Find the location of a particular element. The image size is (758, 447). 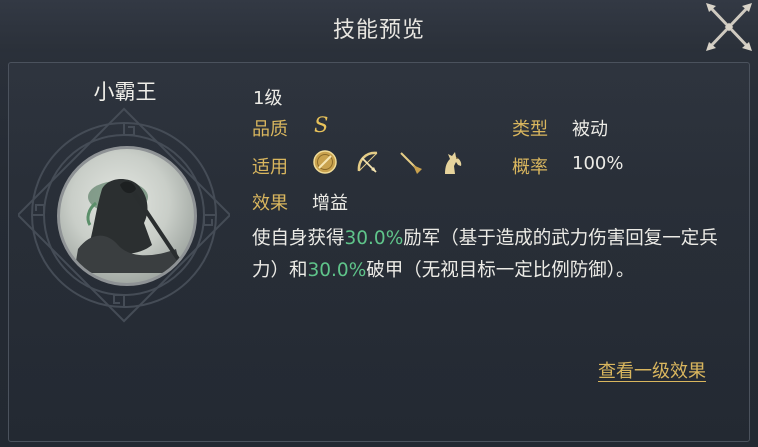

close-icon is located at coordinates (729, 27).